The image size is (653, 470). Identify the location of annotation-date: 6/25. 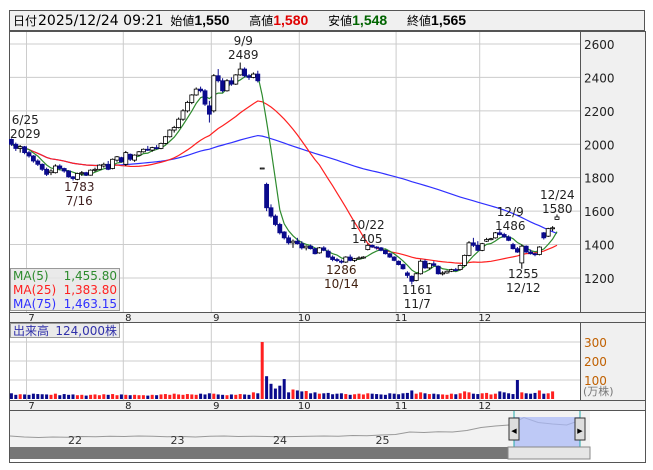
(25, 120).